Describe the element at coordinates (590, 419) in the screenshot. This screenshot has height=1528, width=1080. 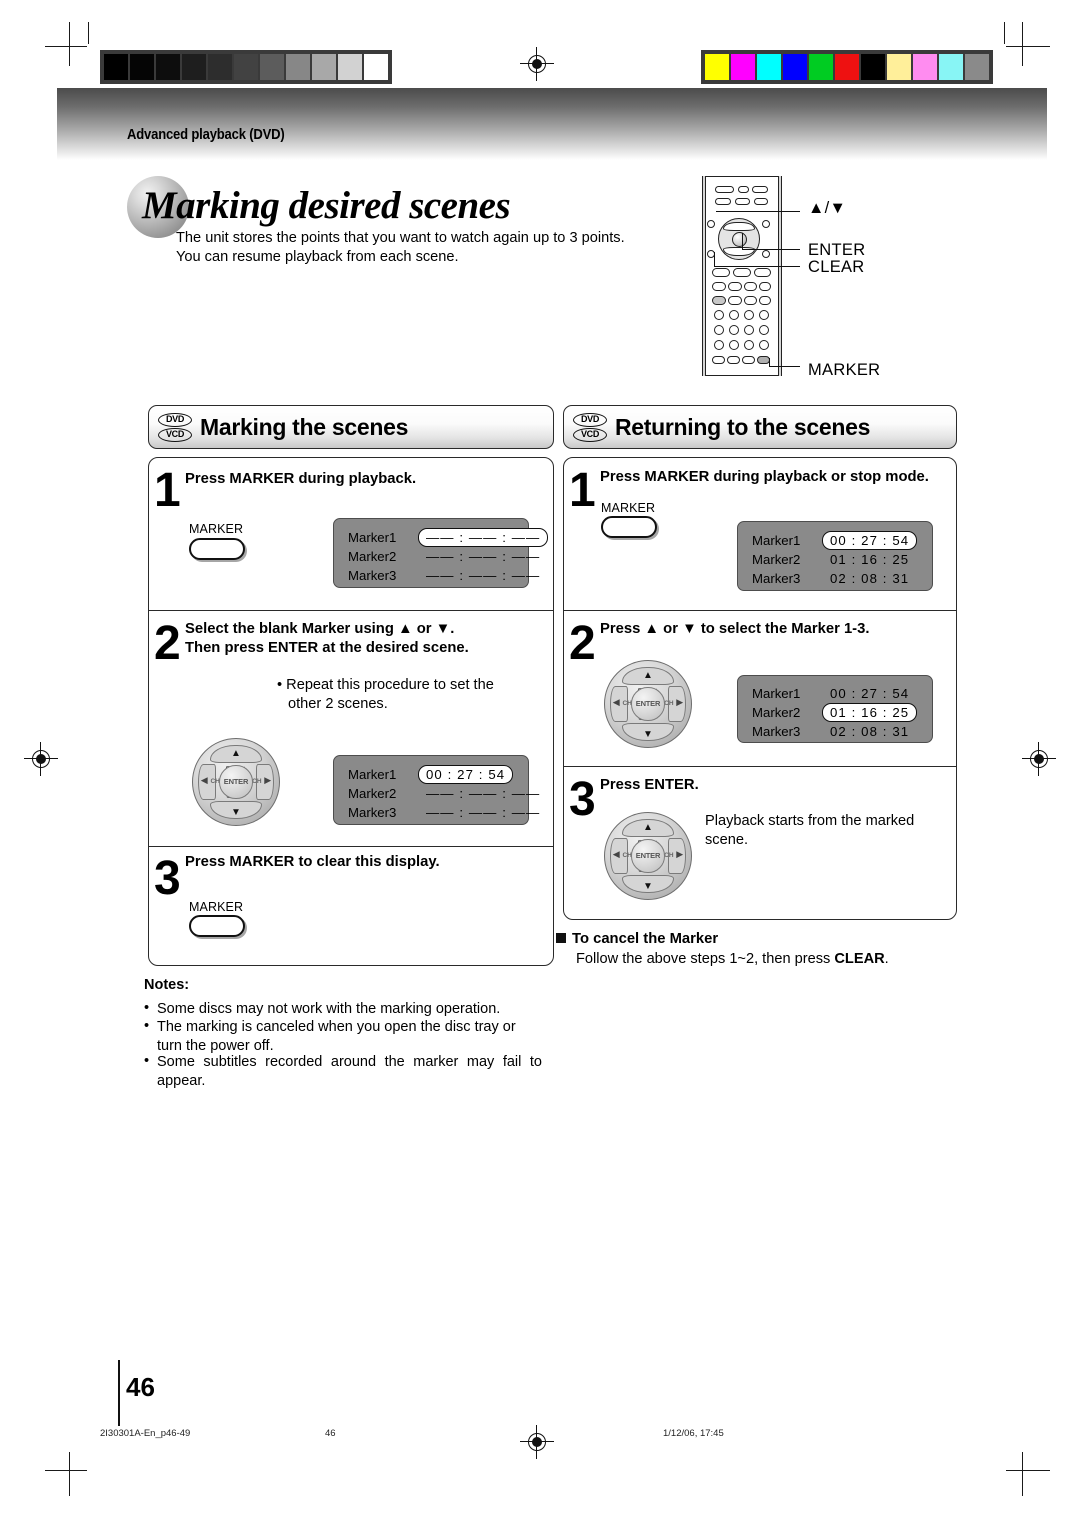
I see `dvd-badge-right: DVD` at that location.